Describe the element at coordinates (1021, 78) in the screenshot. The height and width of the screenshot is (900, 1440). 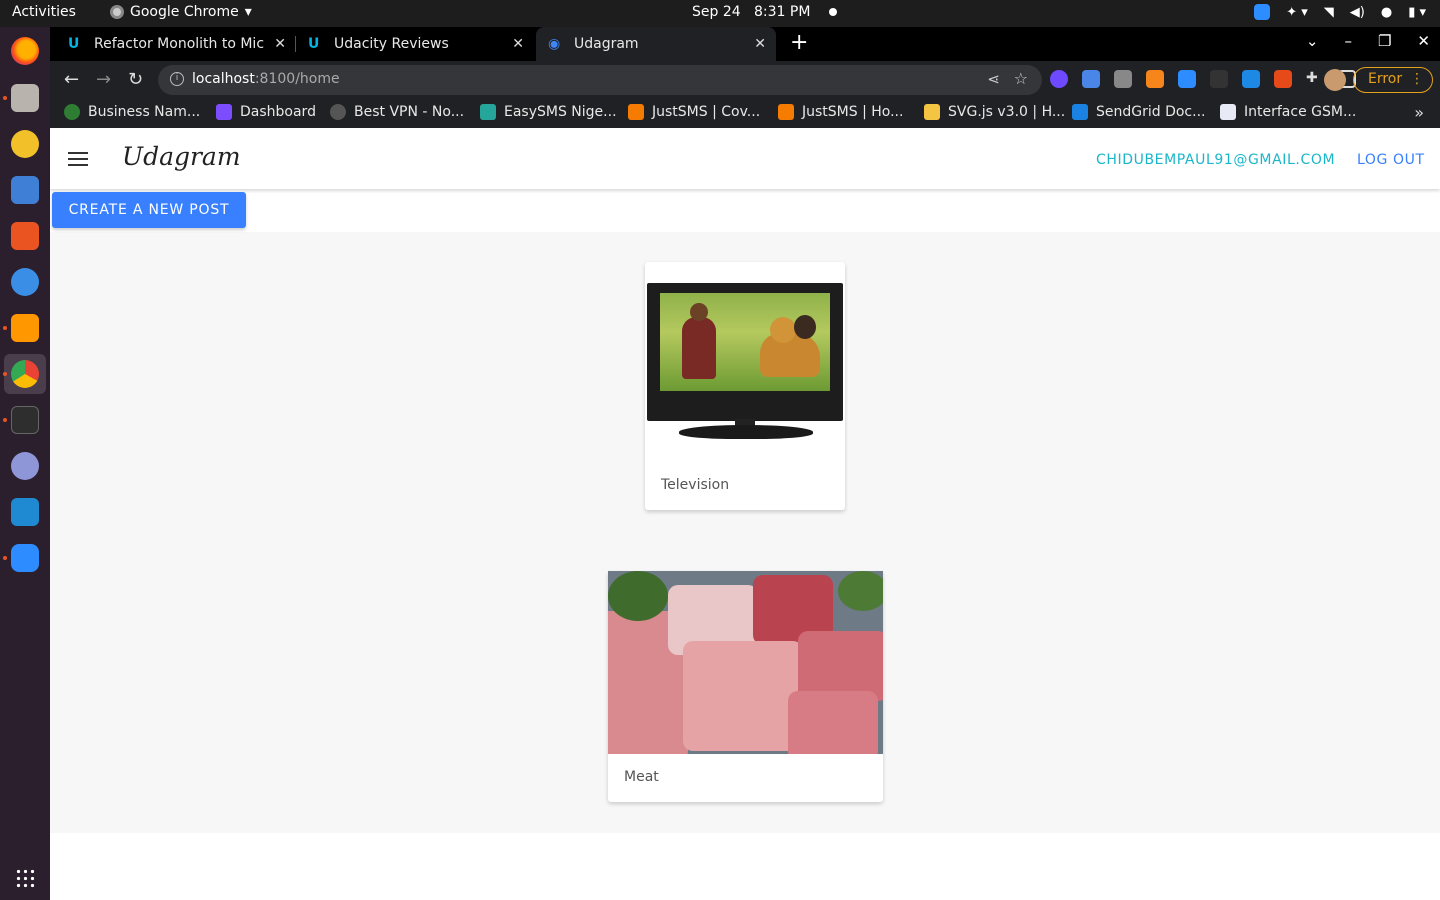
I see `bookmark-star-icon: ☆` at that location.